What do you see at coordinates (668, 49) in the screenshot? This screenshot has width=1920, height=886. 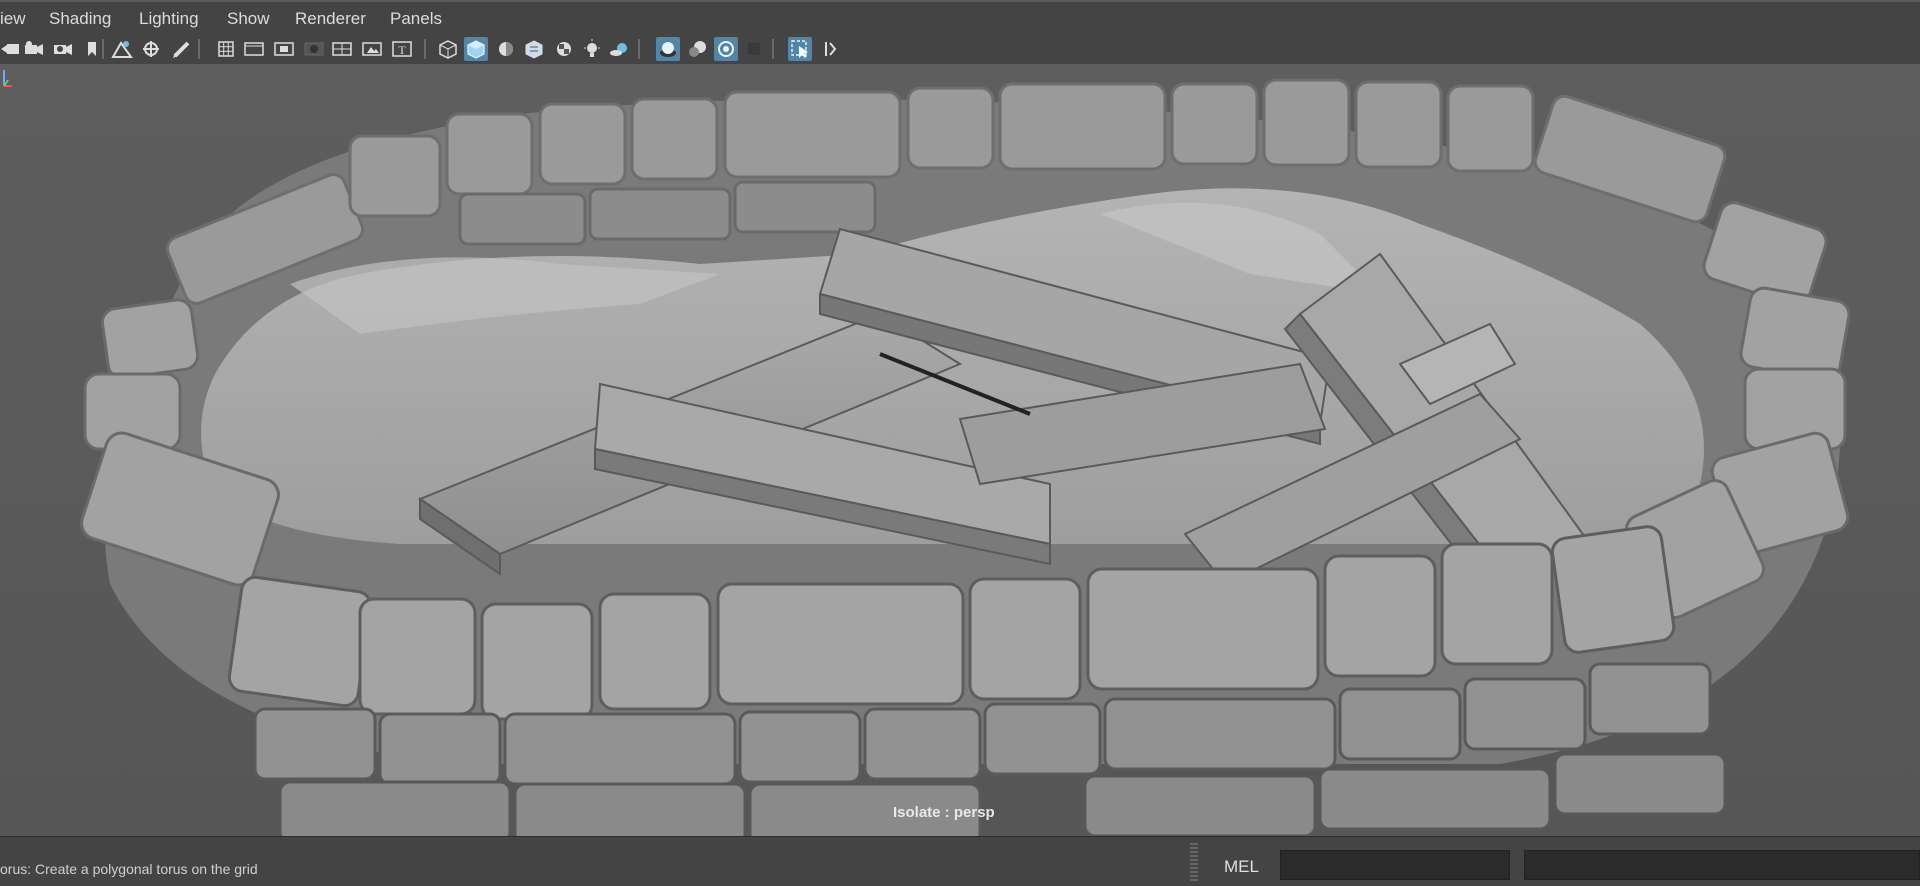 I see `screen-space-ao-icon` at bounding box center [668, 49].